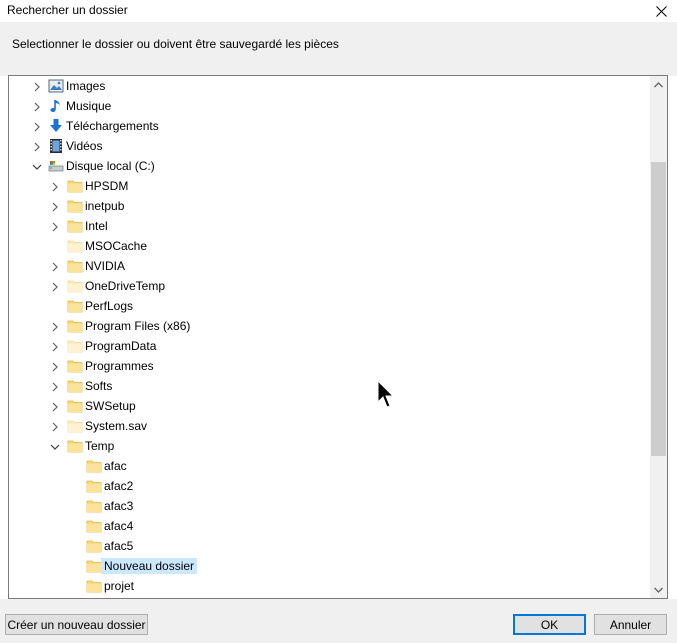 The width and height of the screenshot is (677, 643). What do you see at coordinates (329, 406) in the screenshot?
I see `tree-item-swsetup: SWSetup` at bounding box center [329, 406].